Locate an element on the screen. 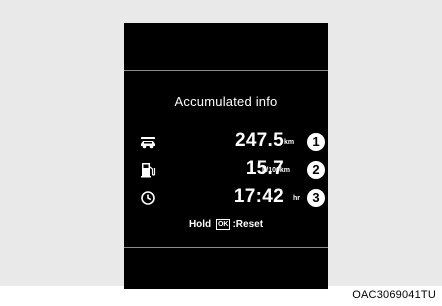 This screenshot has height=306, width=442. reset-instruction: Hold OK:Reset is located at coordinates (226, 224).